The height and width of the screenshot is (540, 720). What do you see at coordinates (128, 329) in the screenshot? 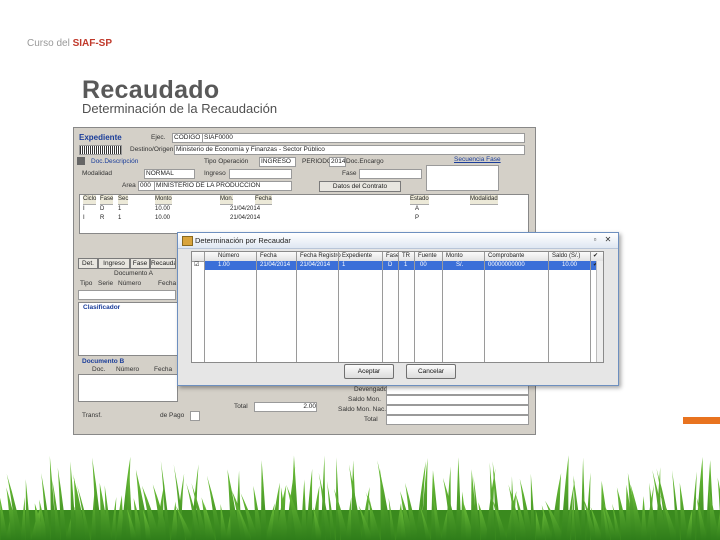
I see `clasificador-grid: Clasificador` at bounding box center [128, 329].